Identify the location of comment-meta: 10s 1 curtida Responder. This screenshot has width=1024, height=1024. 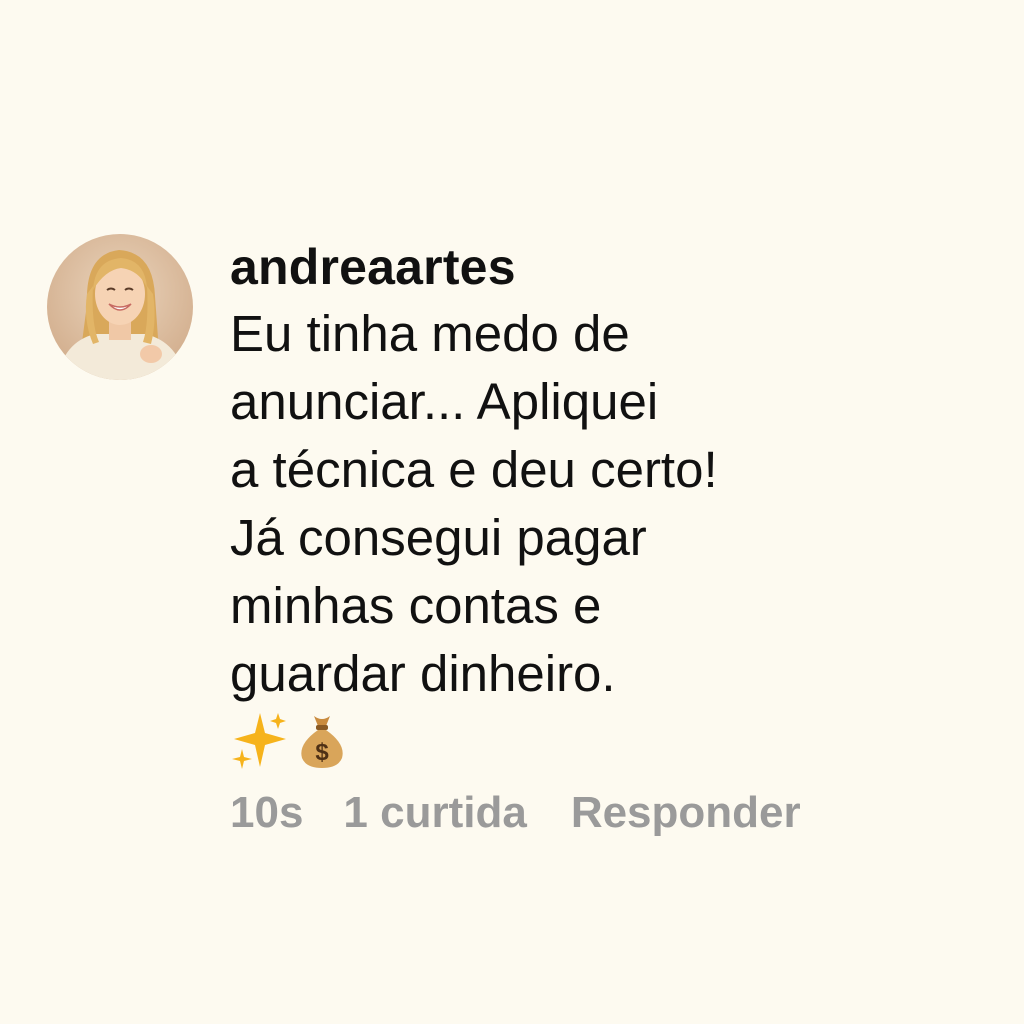
(600, 813).